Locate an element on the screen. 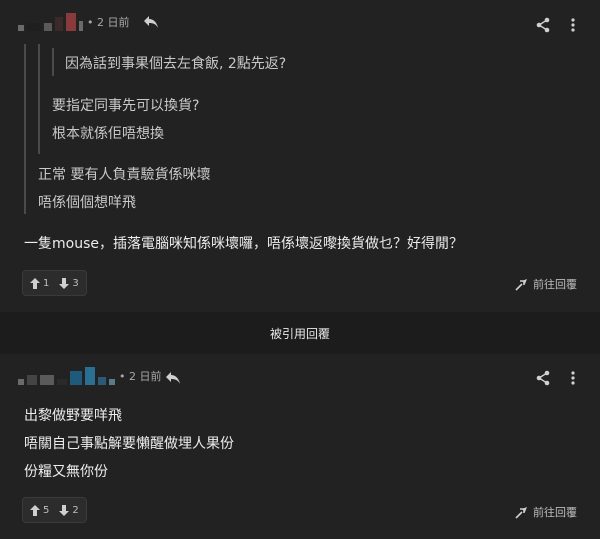  downvote-count: 2 is located at coordinates (75, 510).